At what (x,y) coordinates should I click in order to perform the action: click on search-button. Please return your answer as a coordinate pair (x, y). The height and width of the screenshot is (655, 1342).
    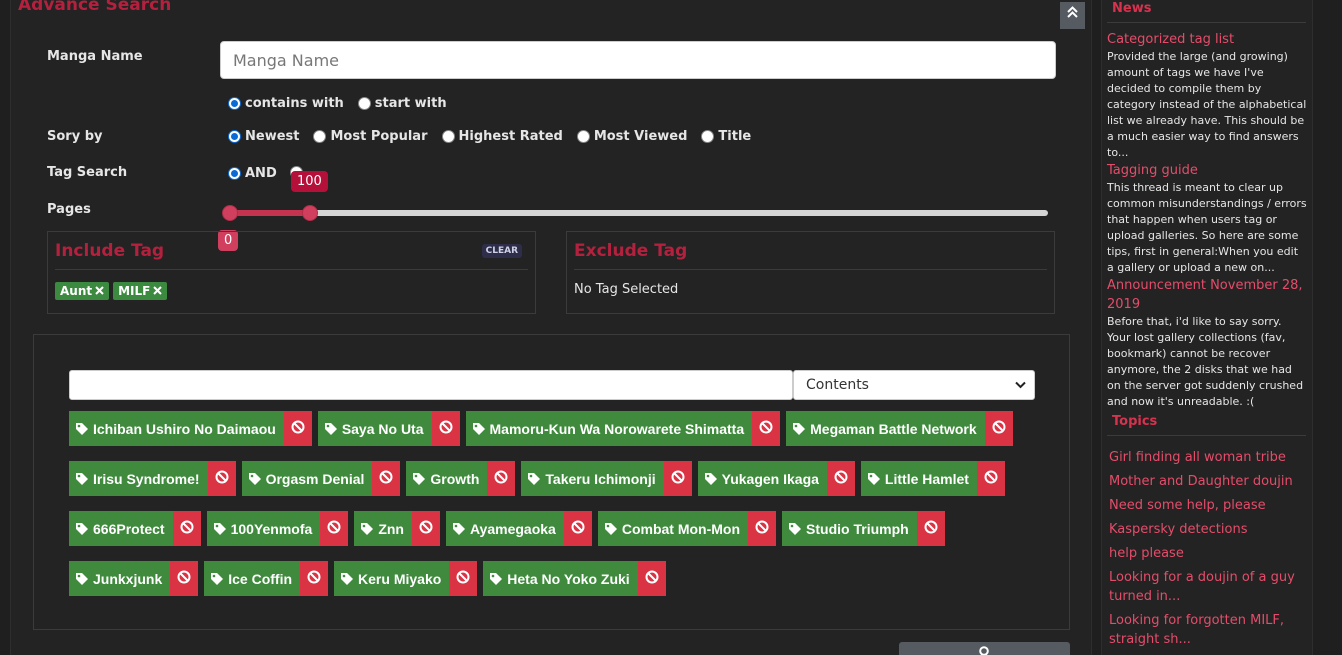
    Looking at the image, I should click on (984, 648).